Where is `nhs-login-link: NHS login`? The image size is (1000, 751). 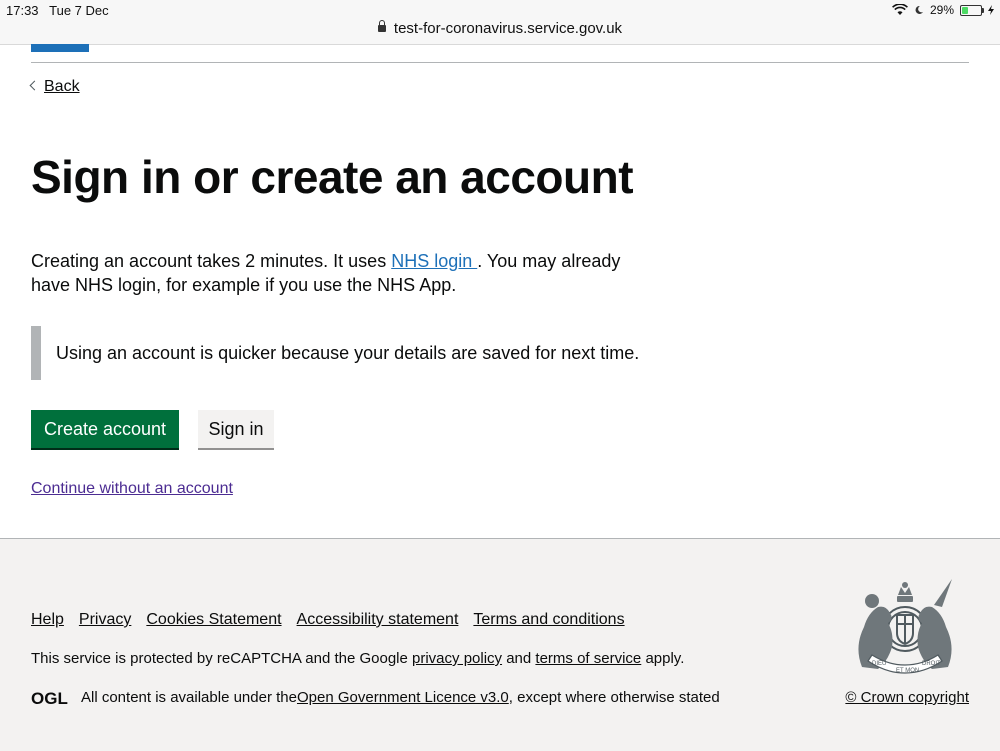 nhs-login-link: NHS login is located at coordinates (434, 261).